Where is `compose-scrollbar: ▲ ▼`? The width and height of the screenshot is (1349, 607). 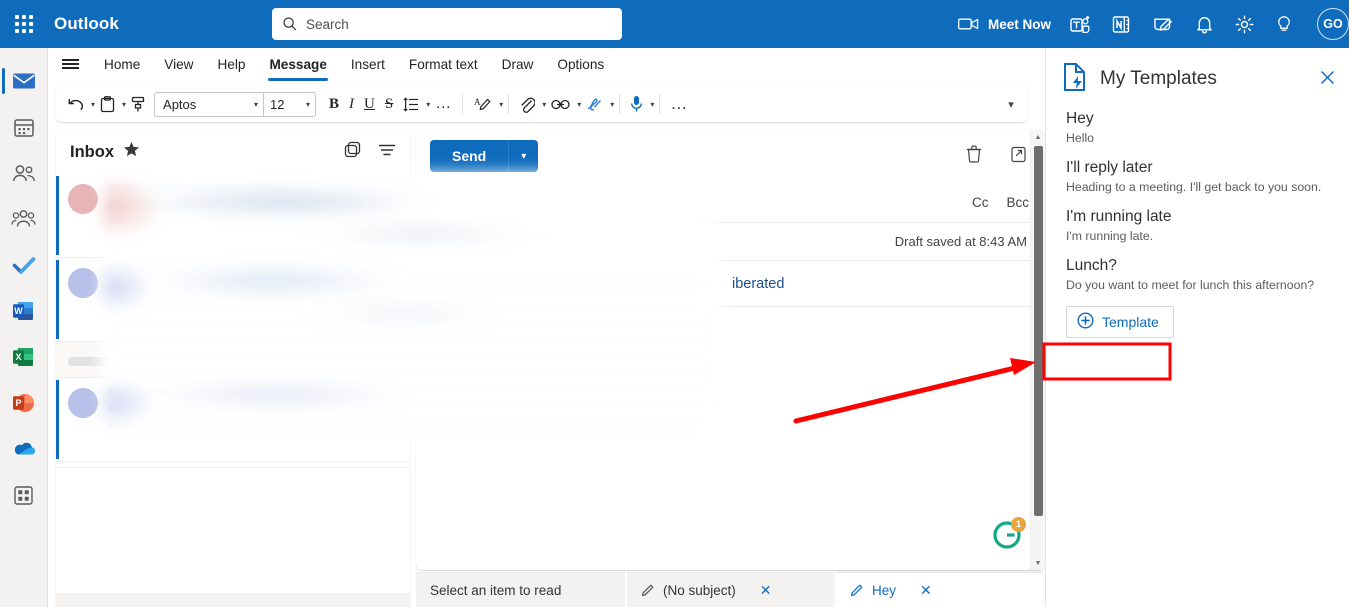 compose-scrollbar: ▲ ▼ is located at coordinates (1037, 350).